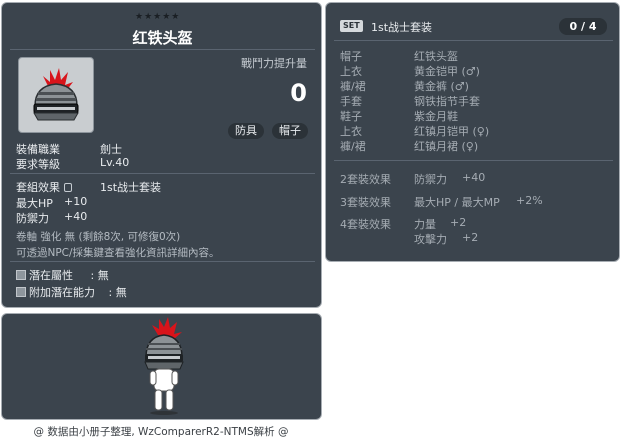 The height and width of the screenshot is (439, 622). I want to click on upgrade-info: 卷軸 強化 無 (剩餘8次, 可修復0次), so click(98, 237).